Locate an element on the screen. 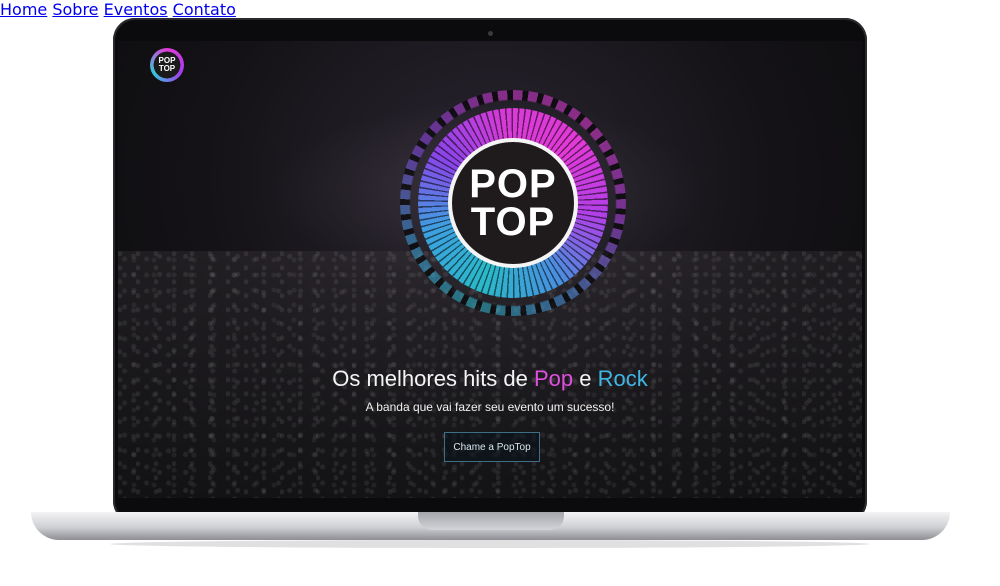 Image resolution: width=1000 pixels, height=586 pixels. brand-logo: POP TOP is located at coordinates (167, 65).